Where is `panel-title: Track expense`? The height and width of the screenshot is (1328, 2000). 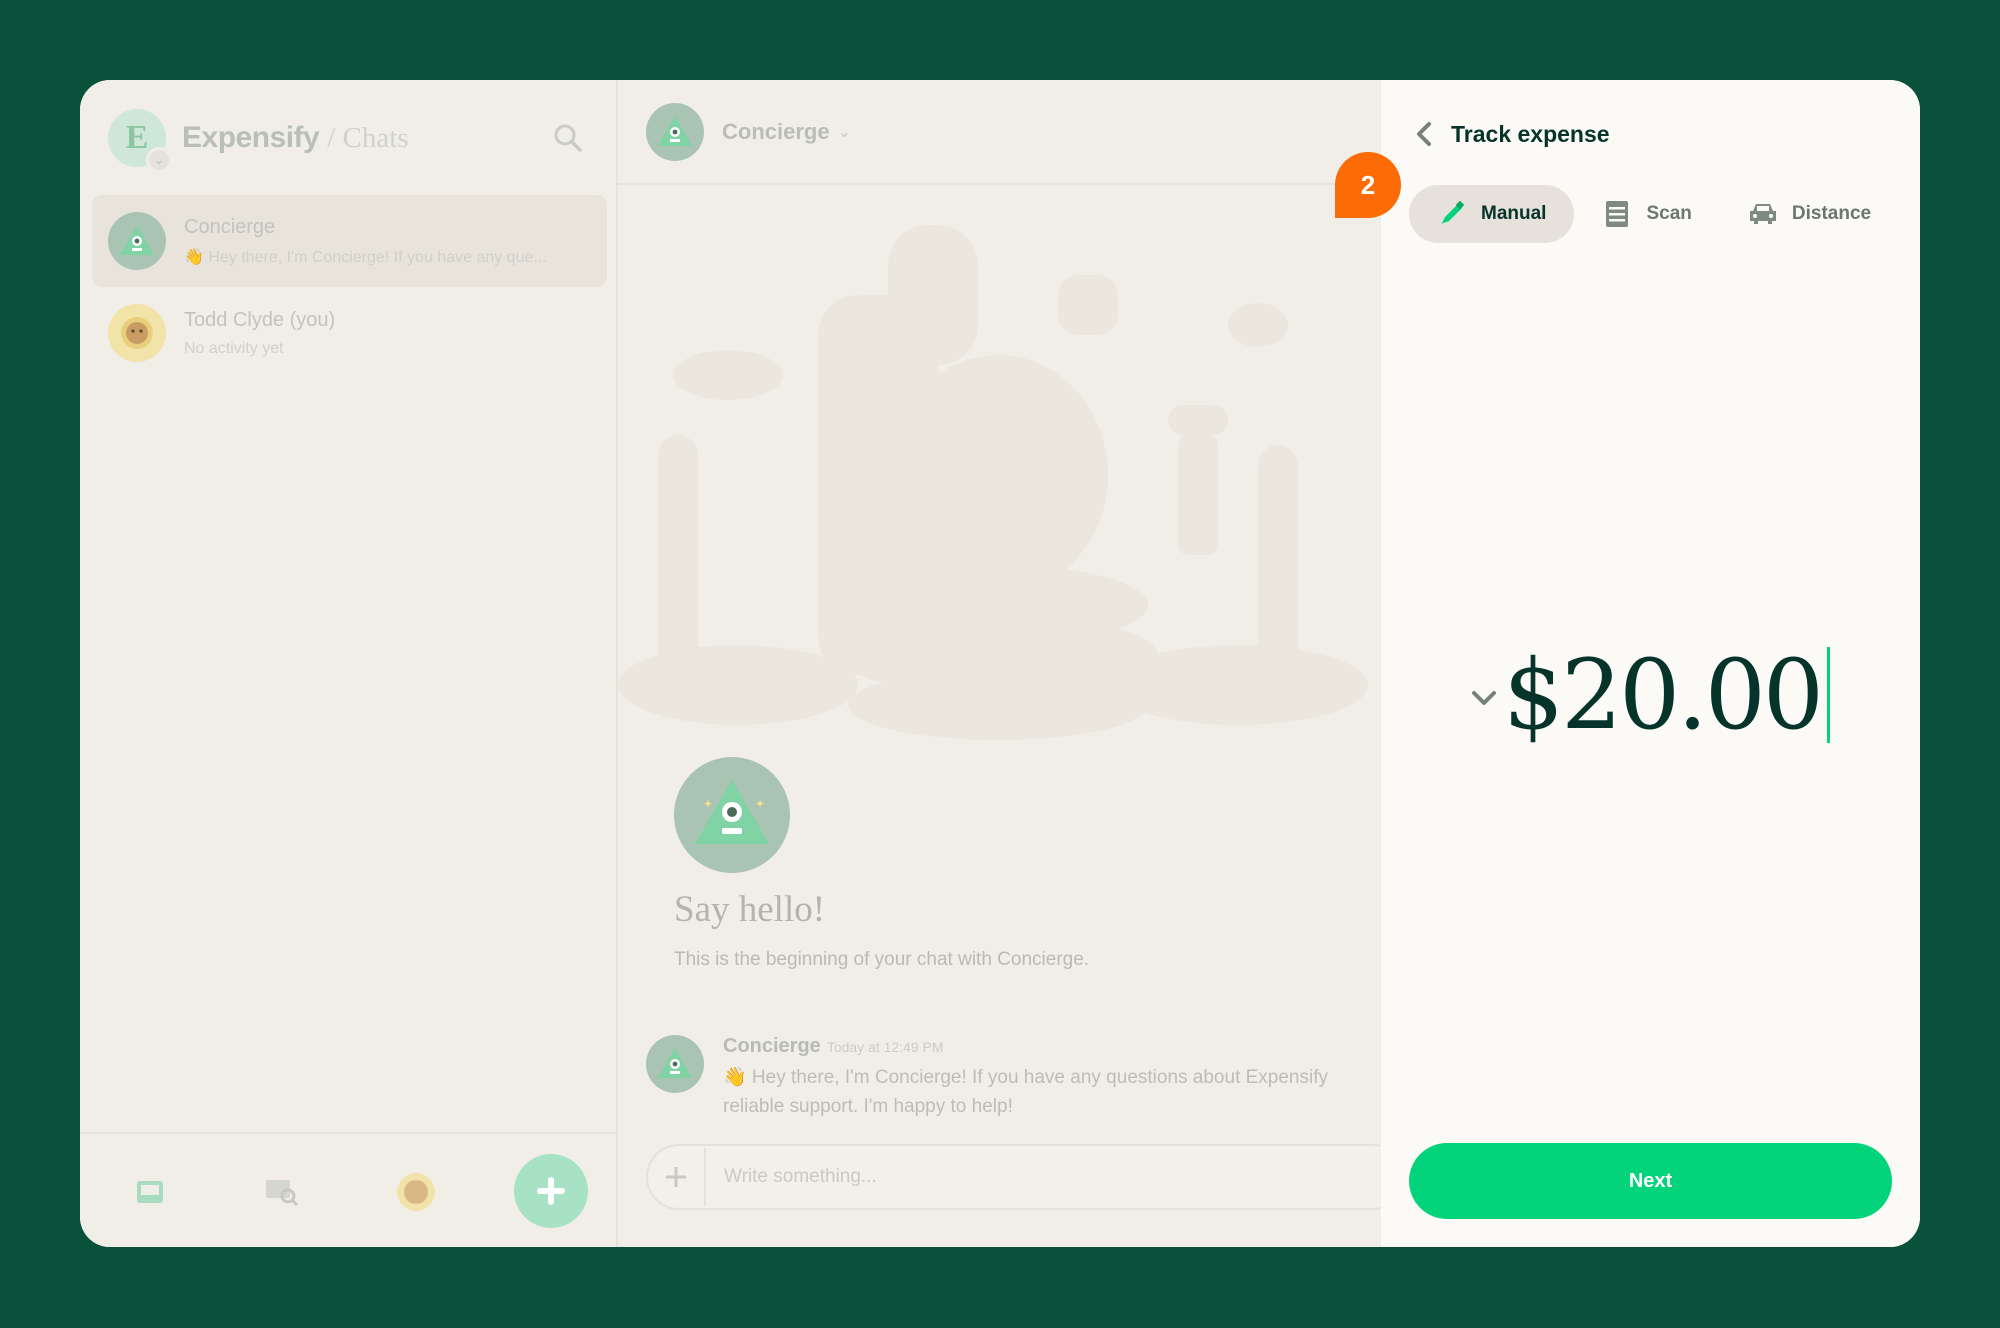 panel-title: Track expense is located at coordinates (1530, 133).